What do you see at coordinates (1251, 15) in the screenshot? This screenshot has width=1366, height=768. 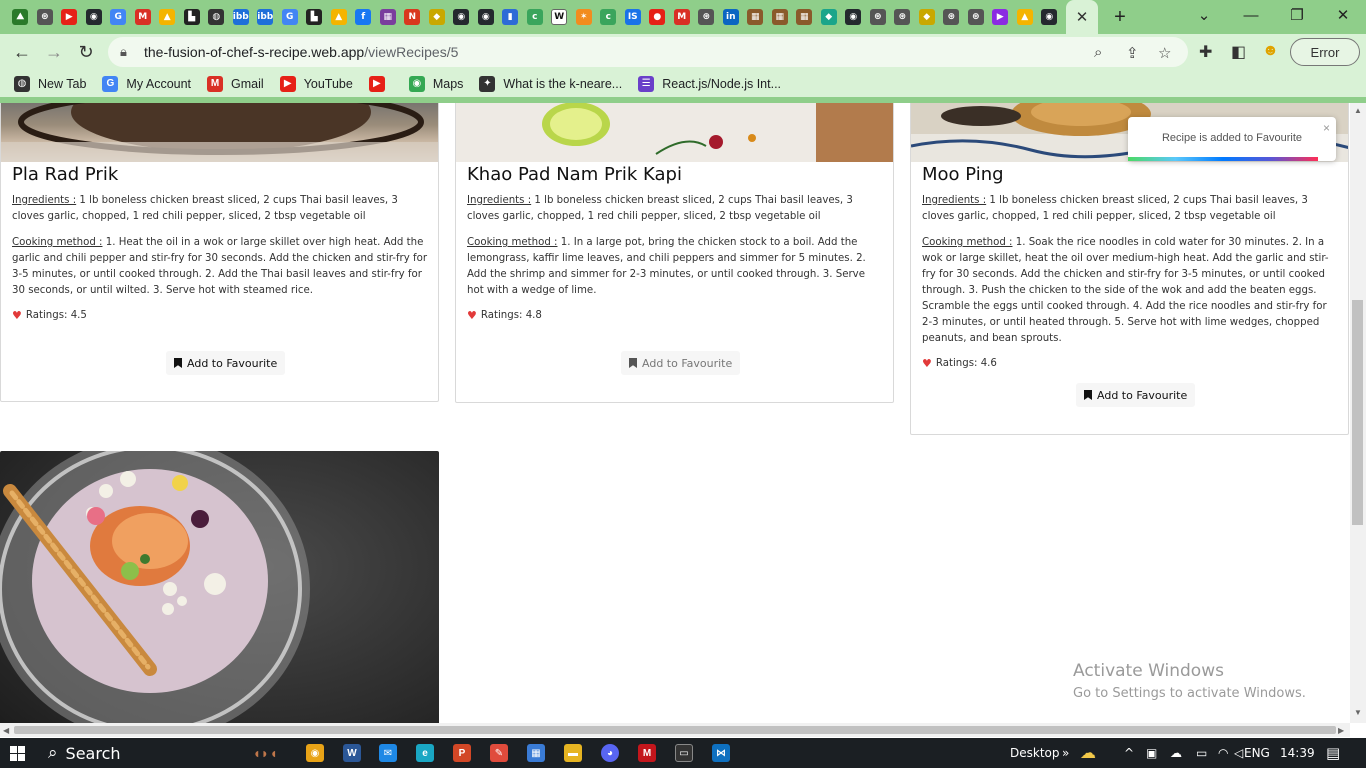 I see `minimize-button: —` at bounding box center [1251, 15].